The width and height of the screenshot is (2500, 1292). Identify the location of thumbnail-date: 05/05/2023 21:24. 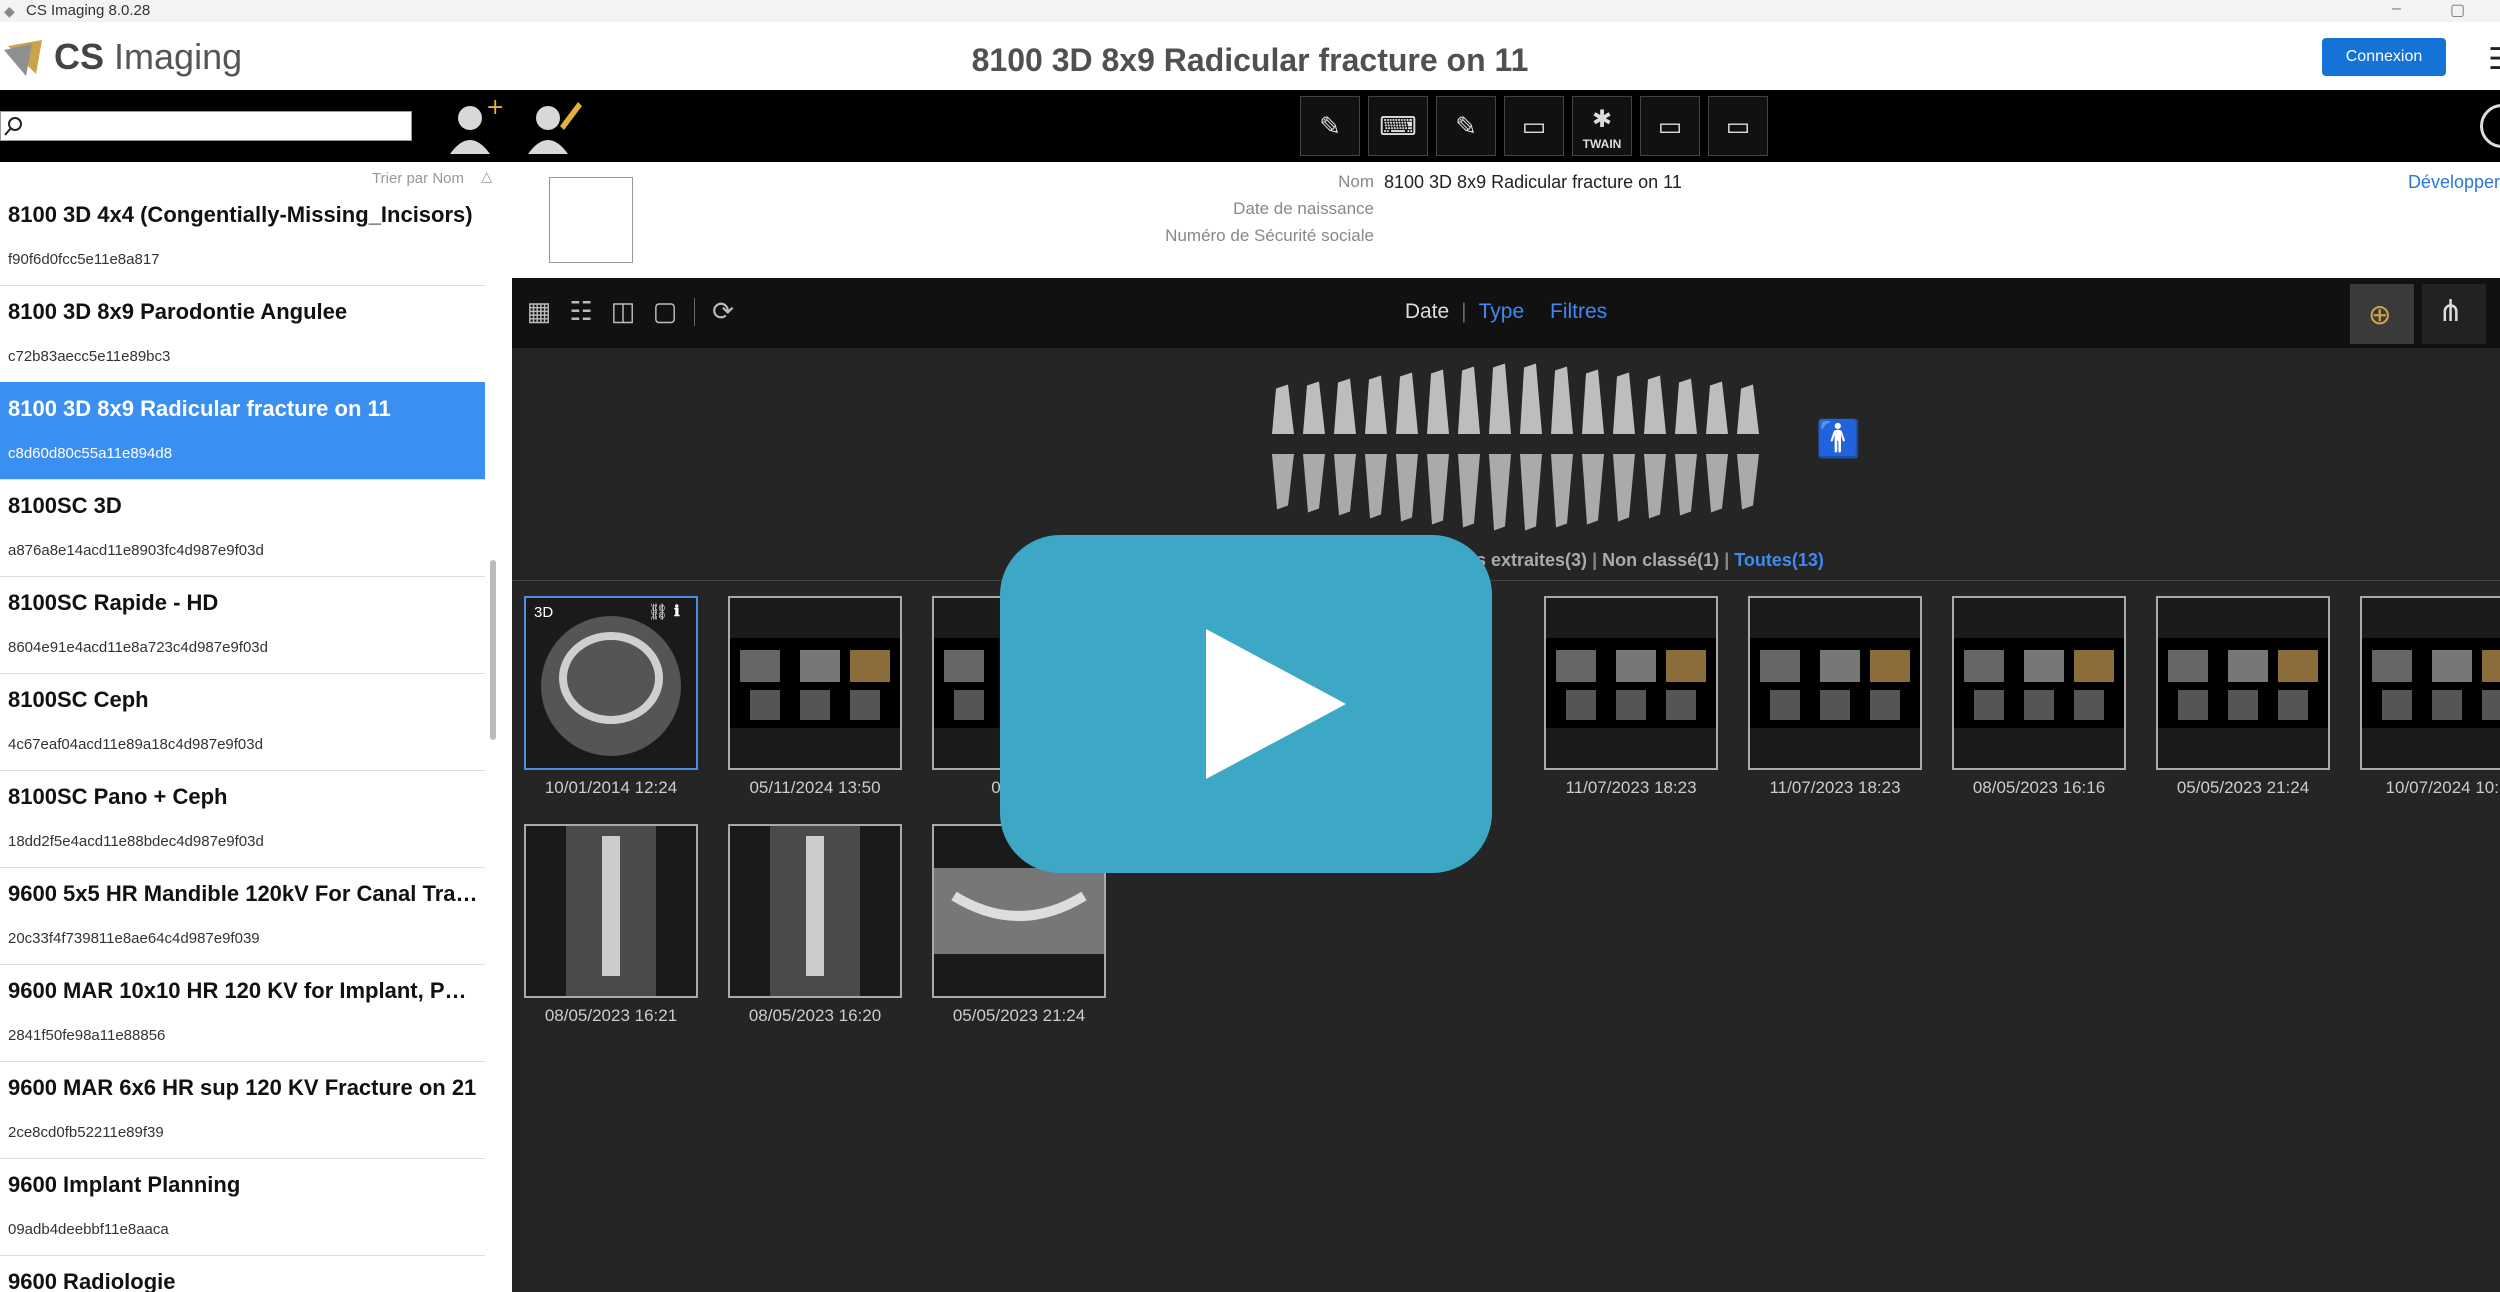
(2243, 787).